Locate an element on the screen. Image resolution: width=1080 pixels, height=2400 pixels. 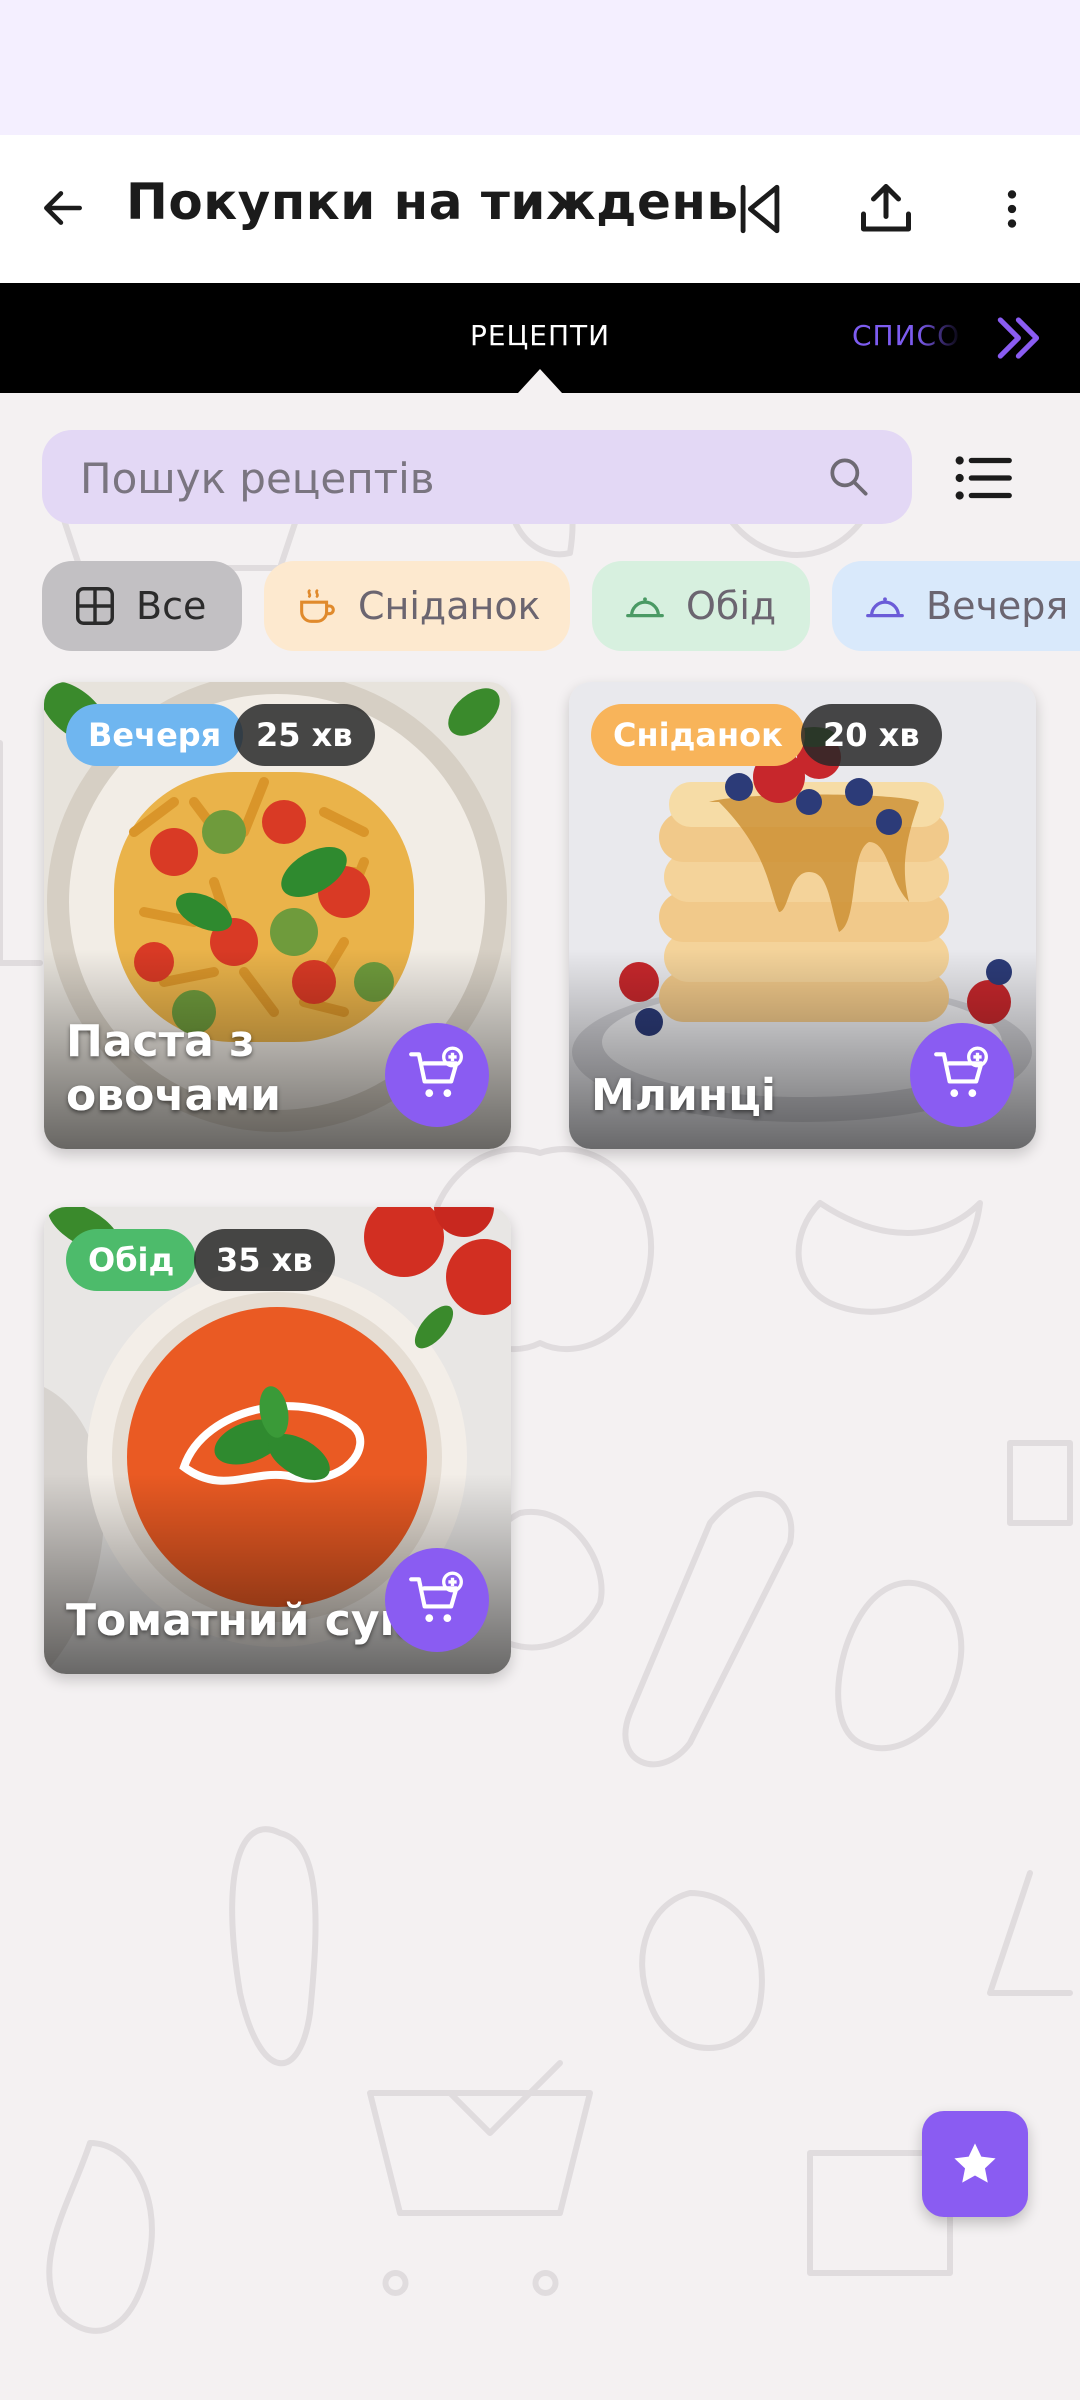
filter-chip-all: Все is located at coordinates (142, 606).